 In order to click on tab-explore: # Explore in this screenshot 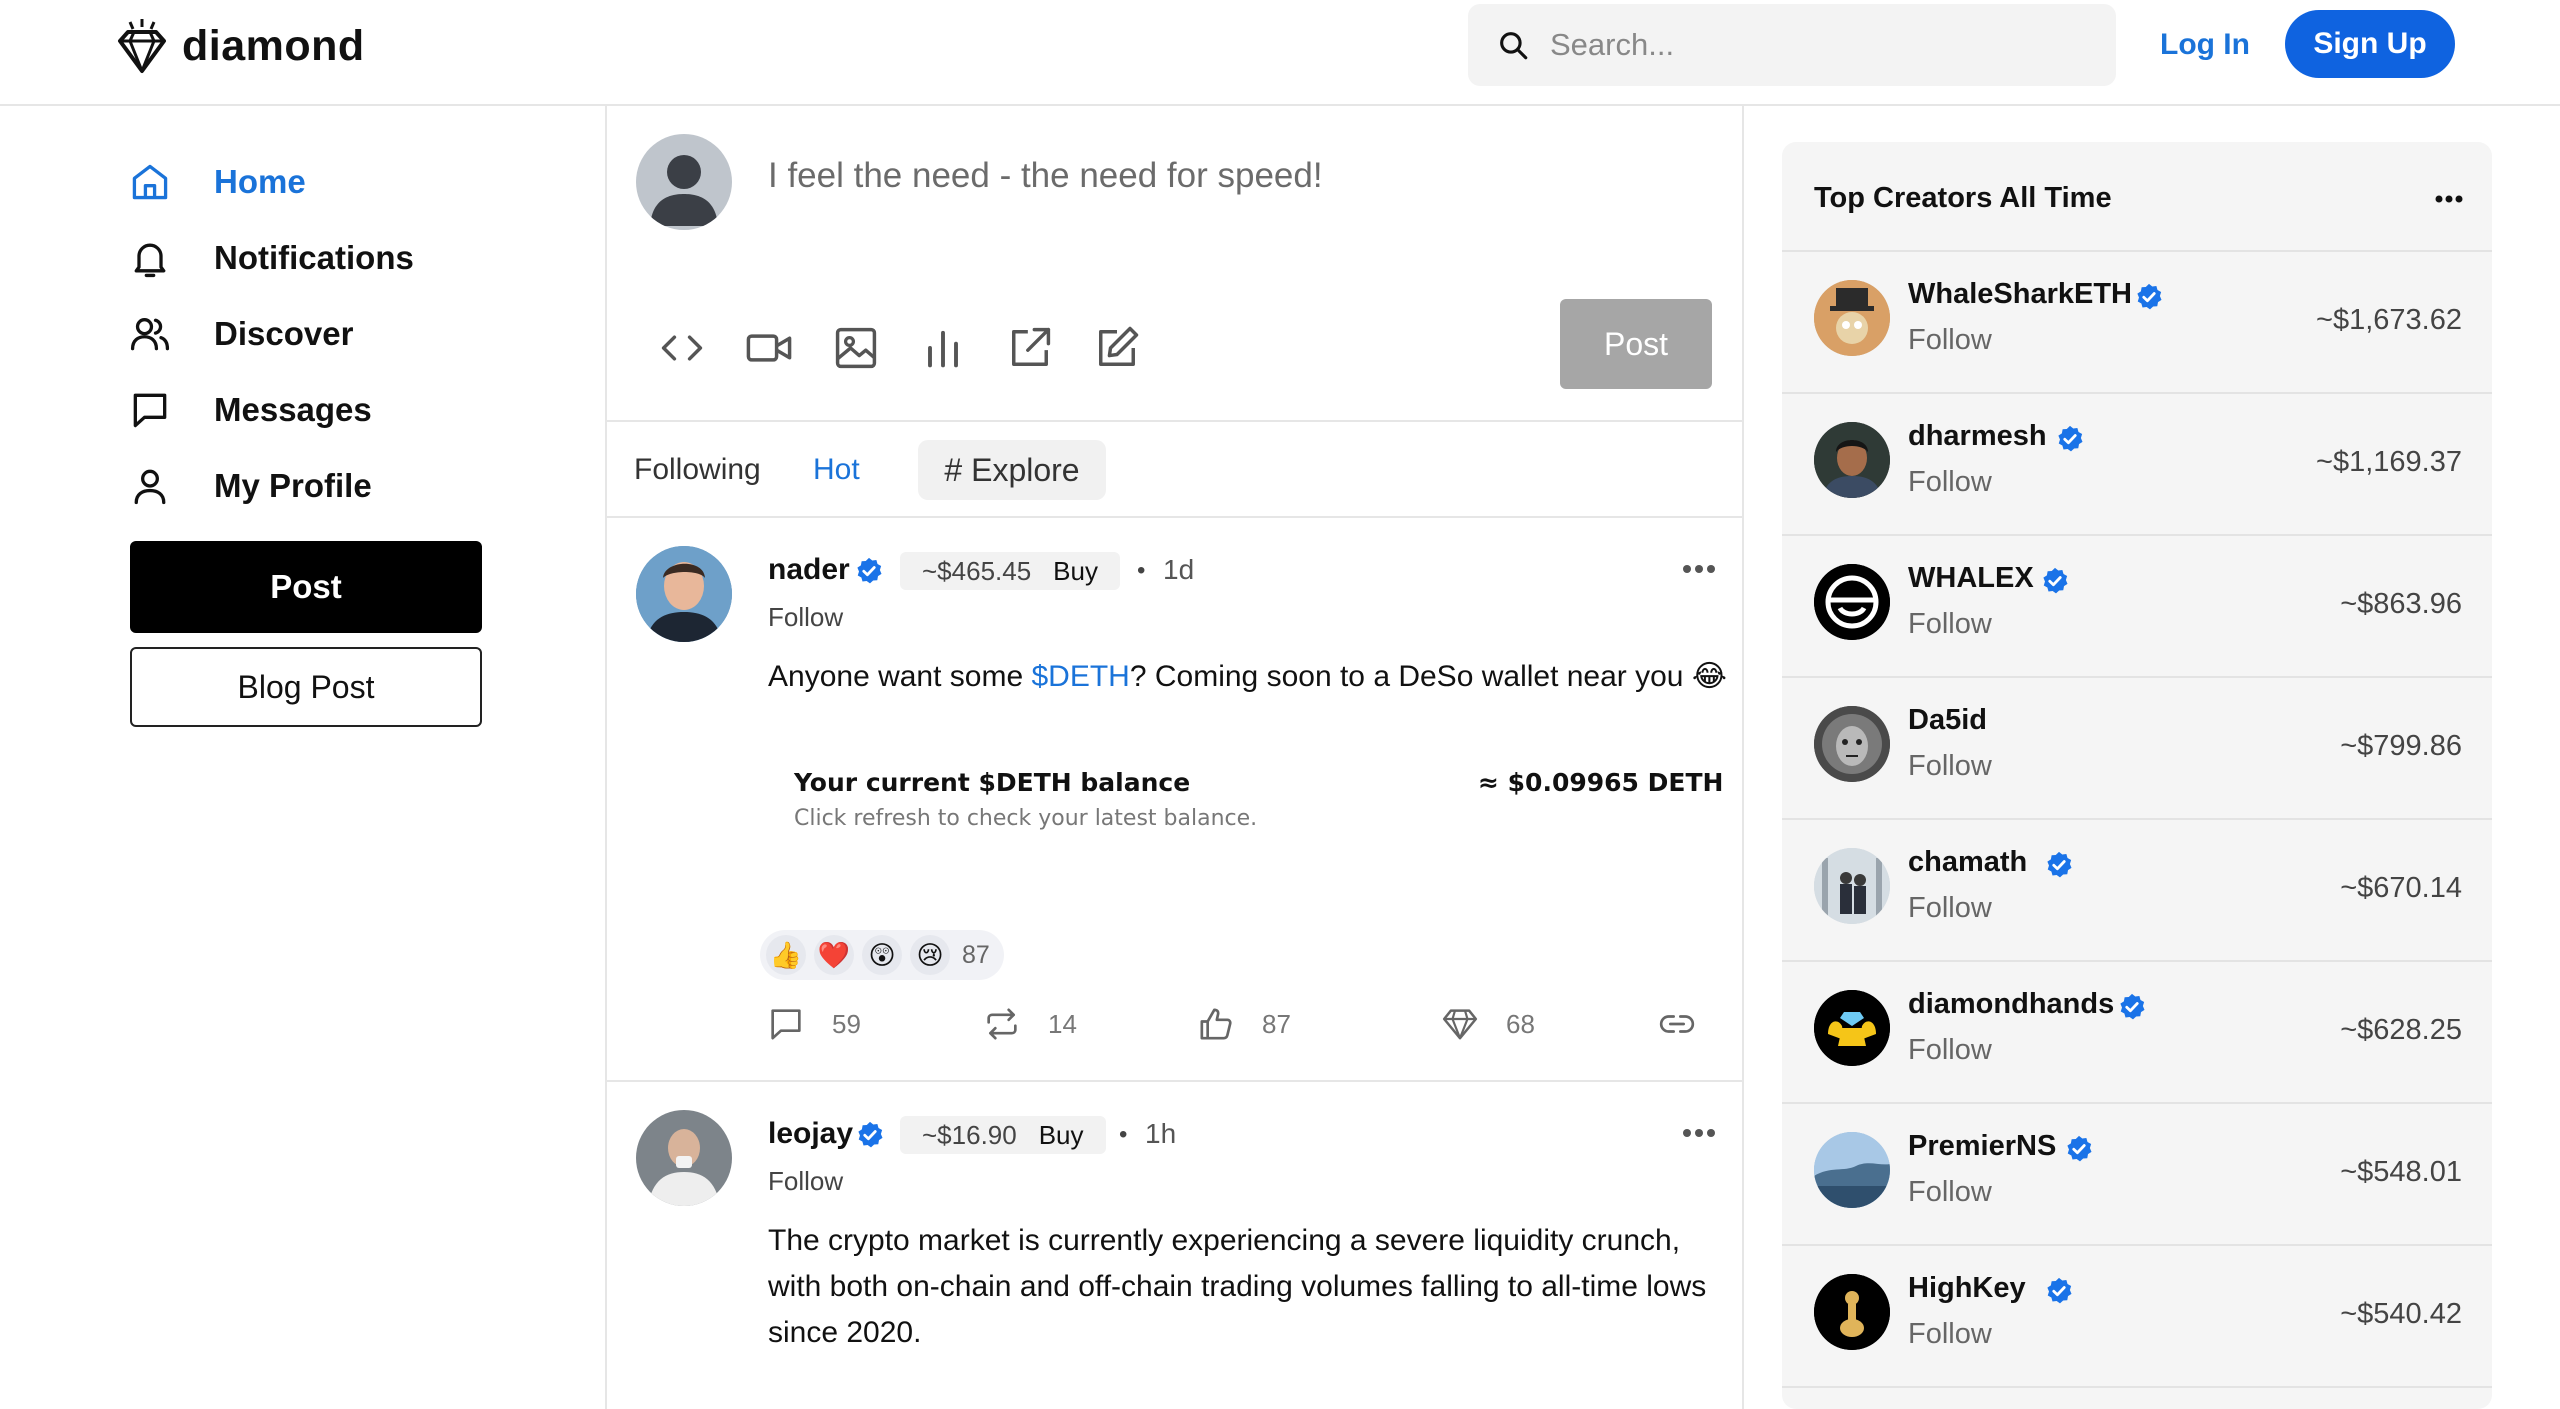, I will do `click(1012, 470)`.